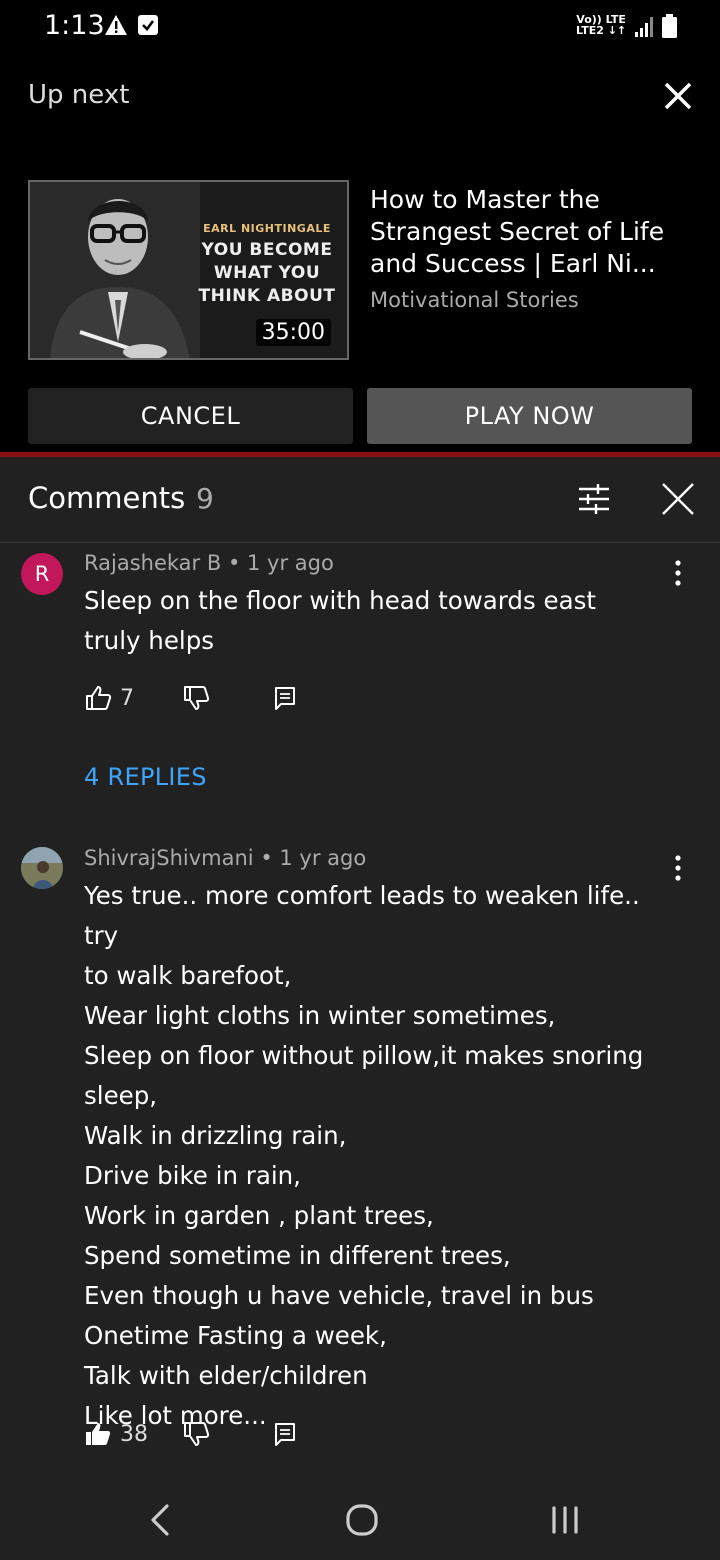  What do you see at coordinates (107, 498) in the screenshot?
I see `comments-title: Comments` at bounding box center [107, 498].